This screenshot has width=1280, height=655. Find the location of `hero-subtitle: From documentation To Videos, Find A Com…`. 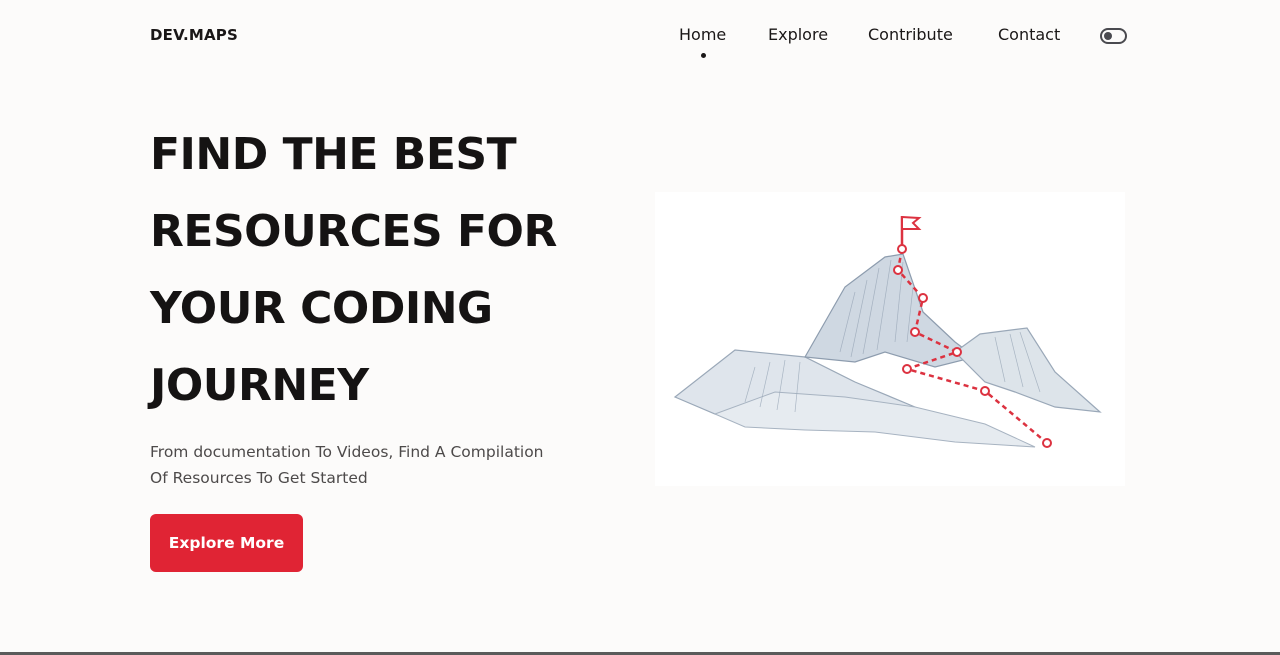

hero-subtitle: From documentation To Videos, Find A Com… is located at coordinates (365, 465).